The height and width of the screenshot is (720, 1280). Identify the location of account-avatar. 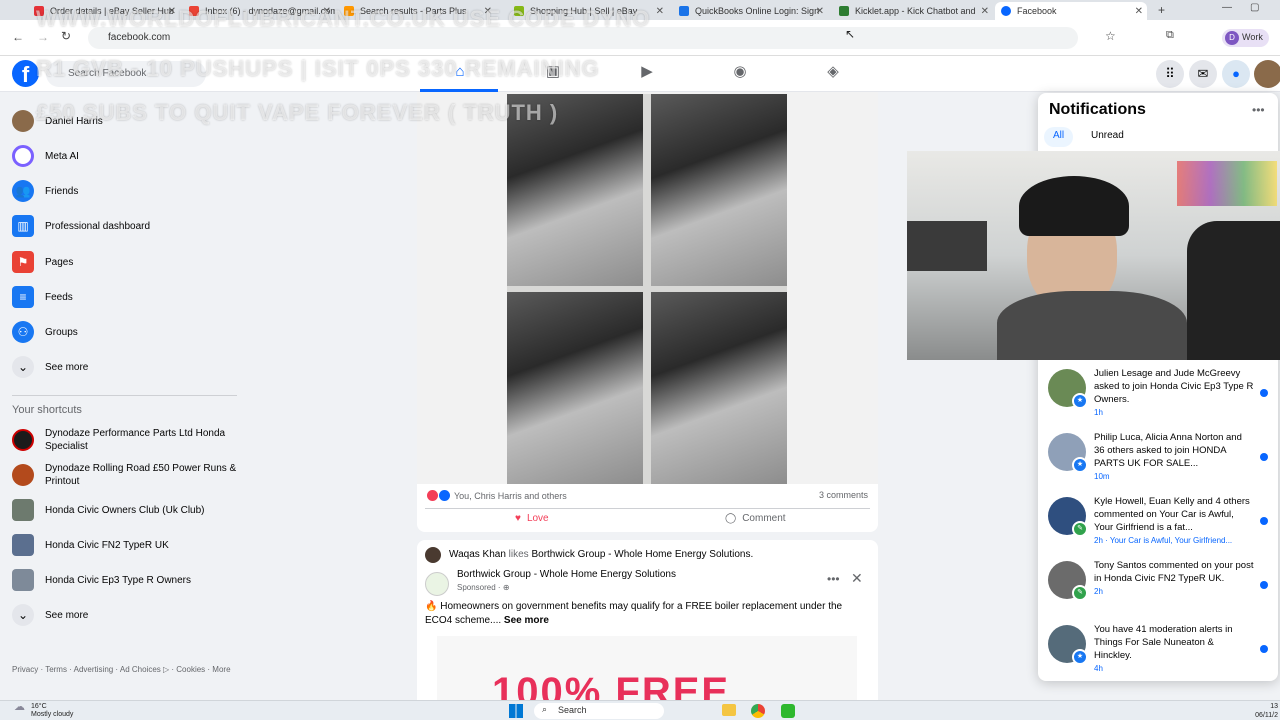
(1267, 74).